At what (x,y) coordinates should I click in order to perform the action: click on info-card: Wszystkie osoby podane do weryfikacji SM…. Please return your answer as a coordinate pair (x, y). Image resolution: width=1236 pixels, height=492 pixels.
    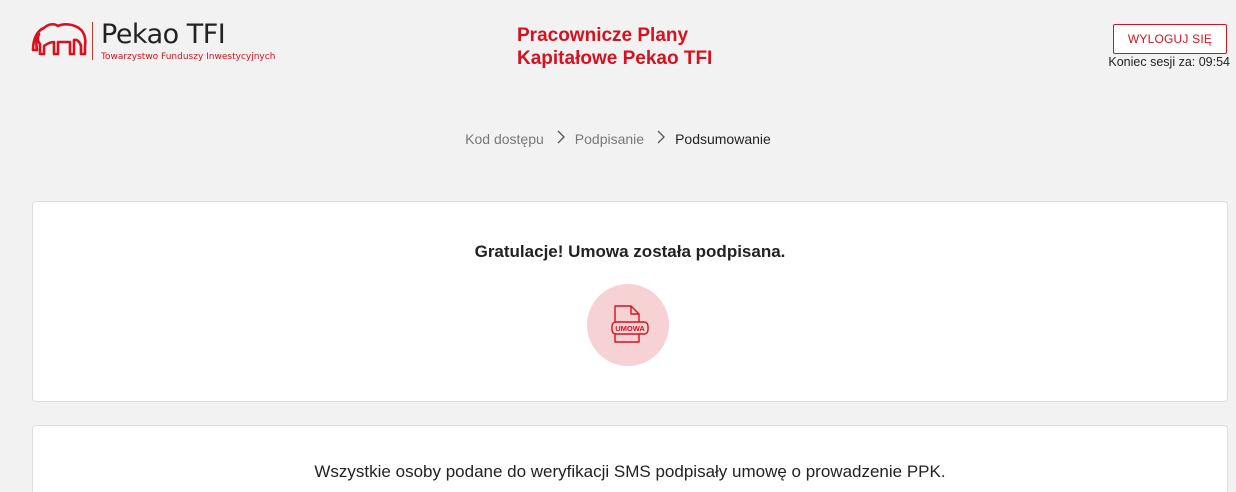
    Looking at the image, I should click on (630, 458).